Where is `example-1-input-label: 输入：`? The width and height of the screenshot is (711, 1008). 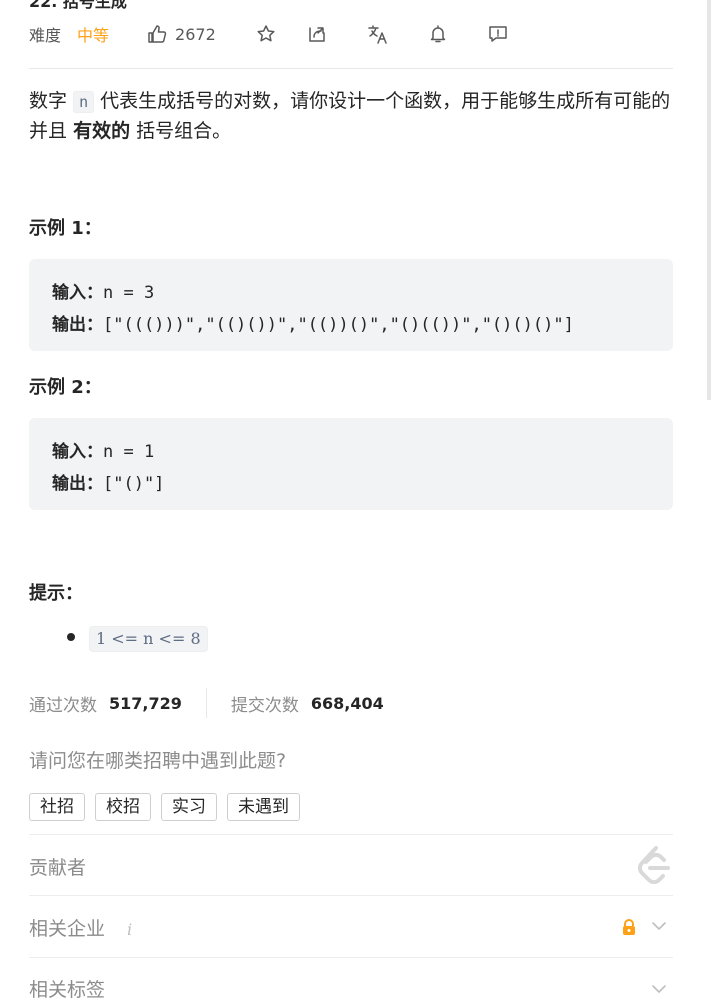
example-1-input-label: 输入： is located at coordinates (77, 293).